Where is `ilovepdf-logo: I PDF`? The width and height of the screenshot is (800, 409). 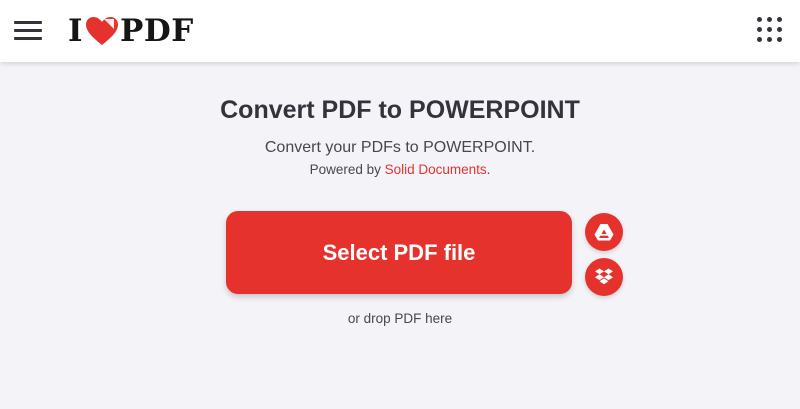 ilovepdf-logo: I PDF is located at coordinates (131, 31).